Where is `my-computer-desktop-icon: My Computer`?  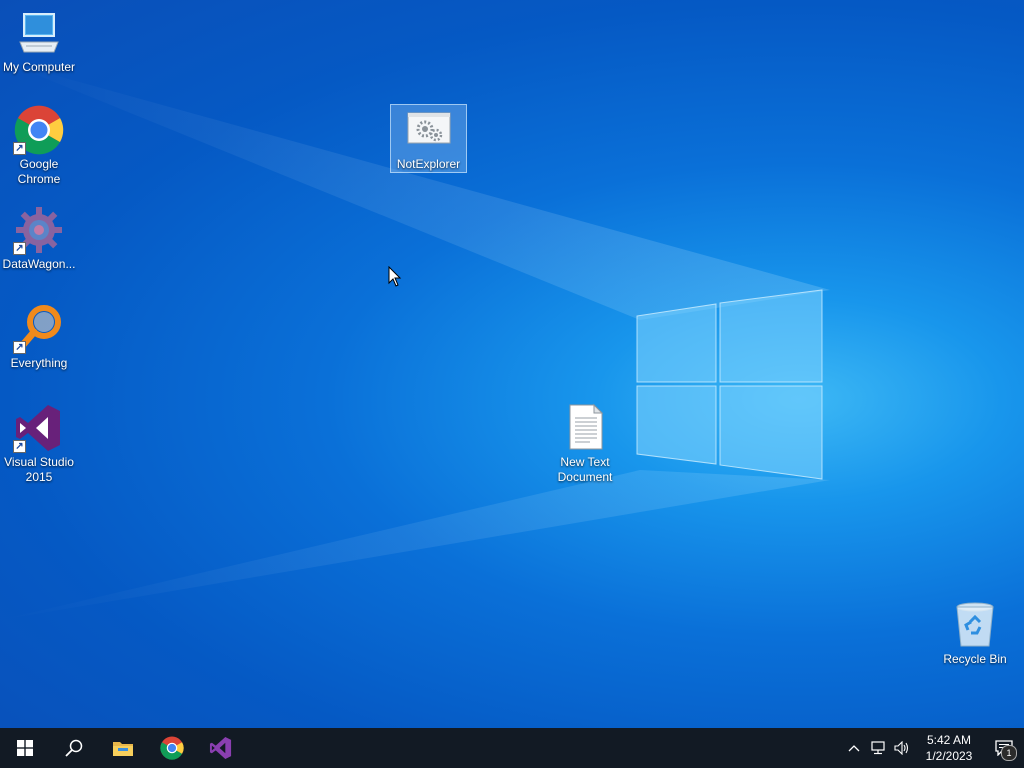 my-computer-desktop-icon: My Computer is located at coordinates (39, 41).